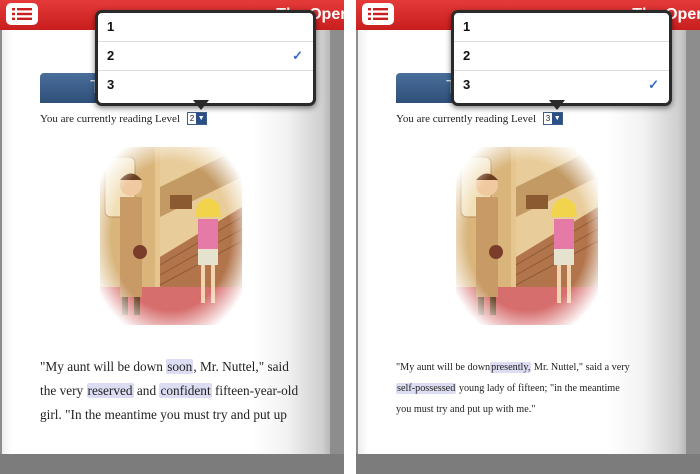 This screenshot has height=474, width=700. I want to click on story-text-segment: you must try and put up with me.", so click(466, 409).